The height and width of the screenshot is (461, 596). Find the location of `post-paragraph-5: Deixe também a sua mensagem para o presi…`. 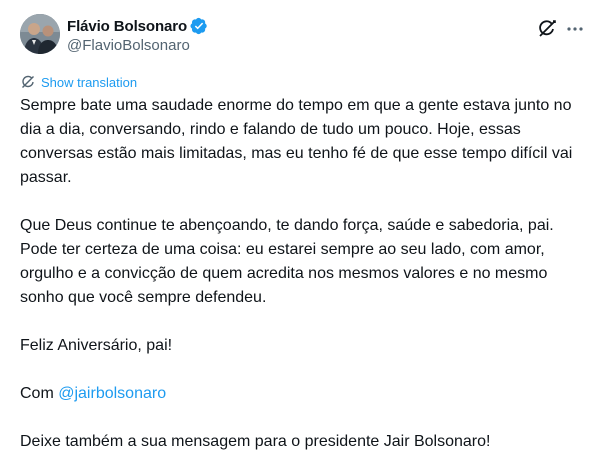

post-paragraph-5: Deixe também a sua mensagem para o presi… is located at coordinates (255, 441).